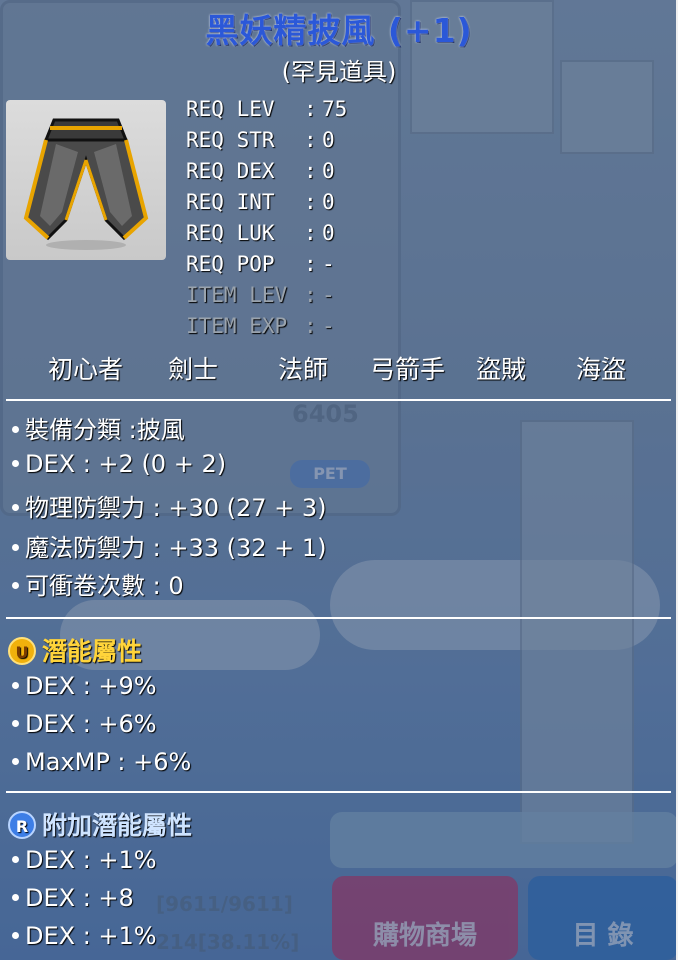 This screenshot has width=678, height=960. Describe the element at coordinates (22, 651) in the screenshot. I see `unique-potential-icon: U` at that location.